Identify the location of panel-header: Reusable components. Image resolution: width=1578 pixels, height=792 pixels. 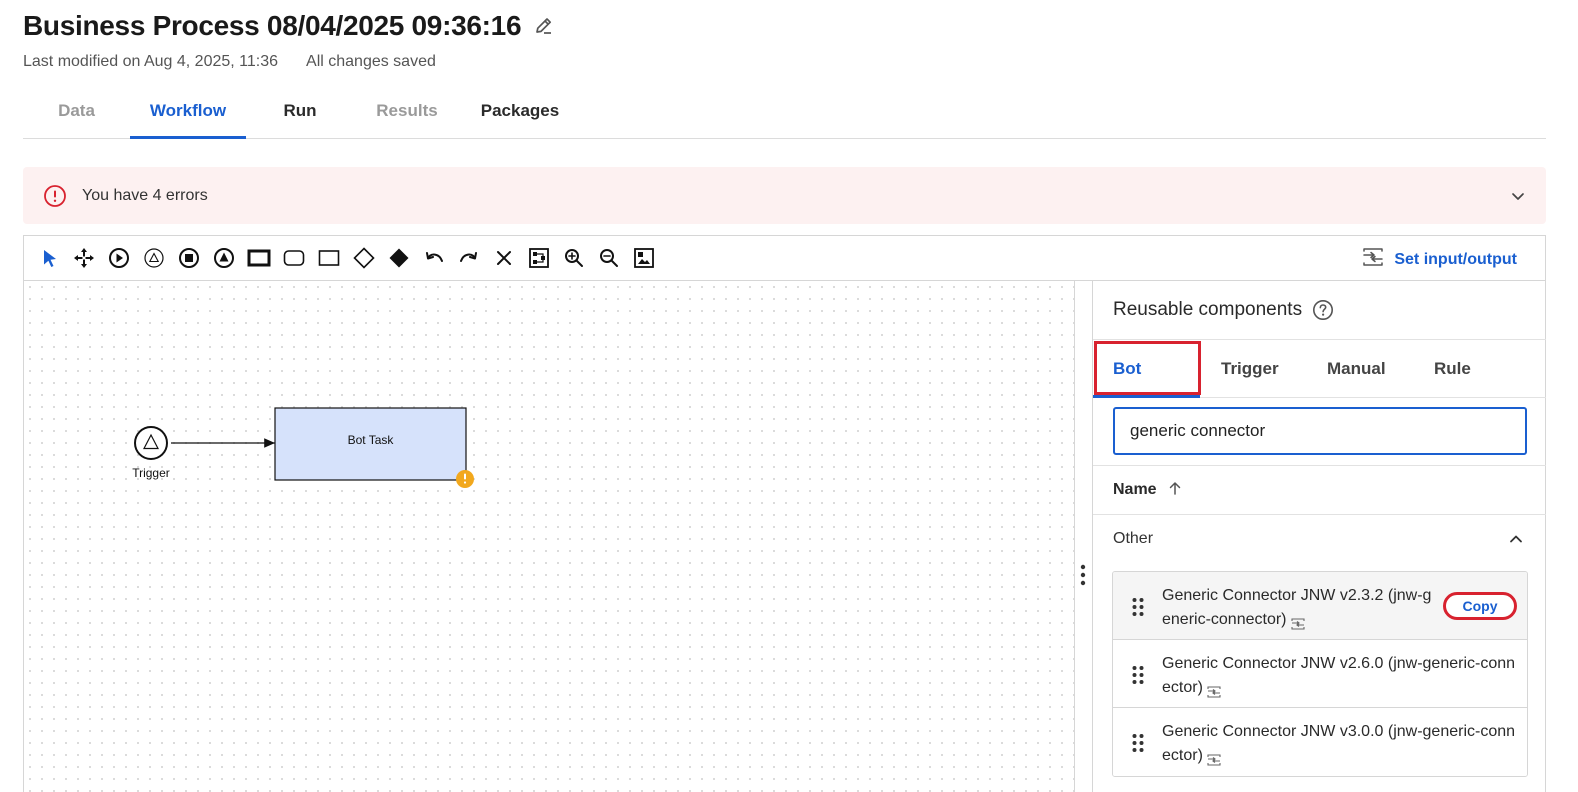
(1319, 310).